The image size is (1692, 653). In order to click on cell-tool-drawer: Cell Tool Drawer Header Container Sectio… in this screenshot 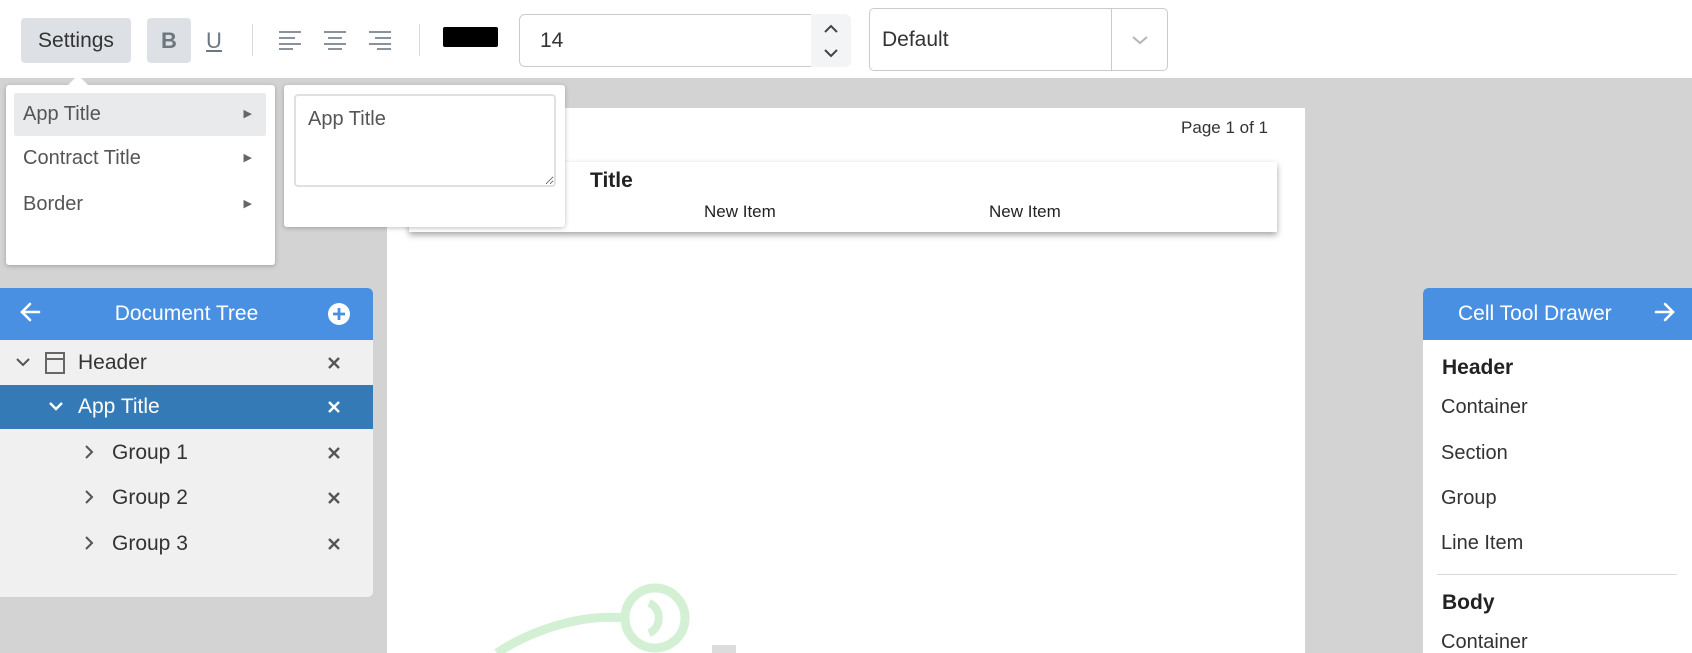, I will do `click(1557, 470)`.